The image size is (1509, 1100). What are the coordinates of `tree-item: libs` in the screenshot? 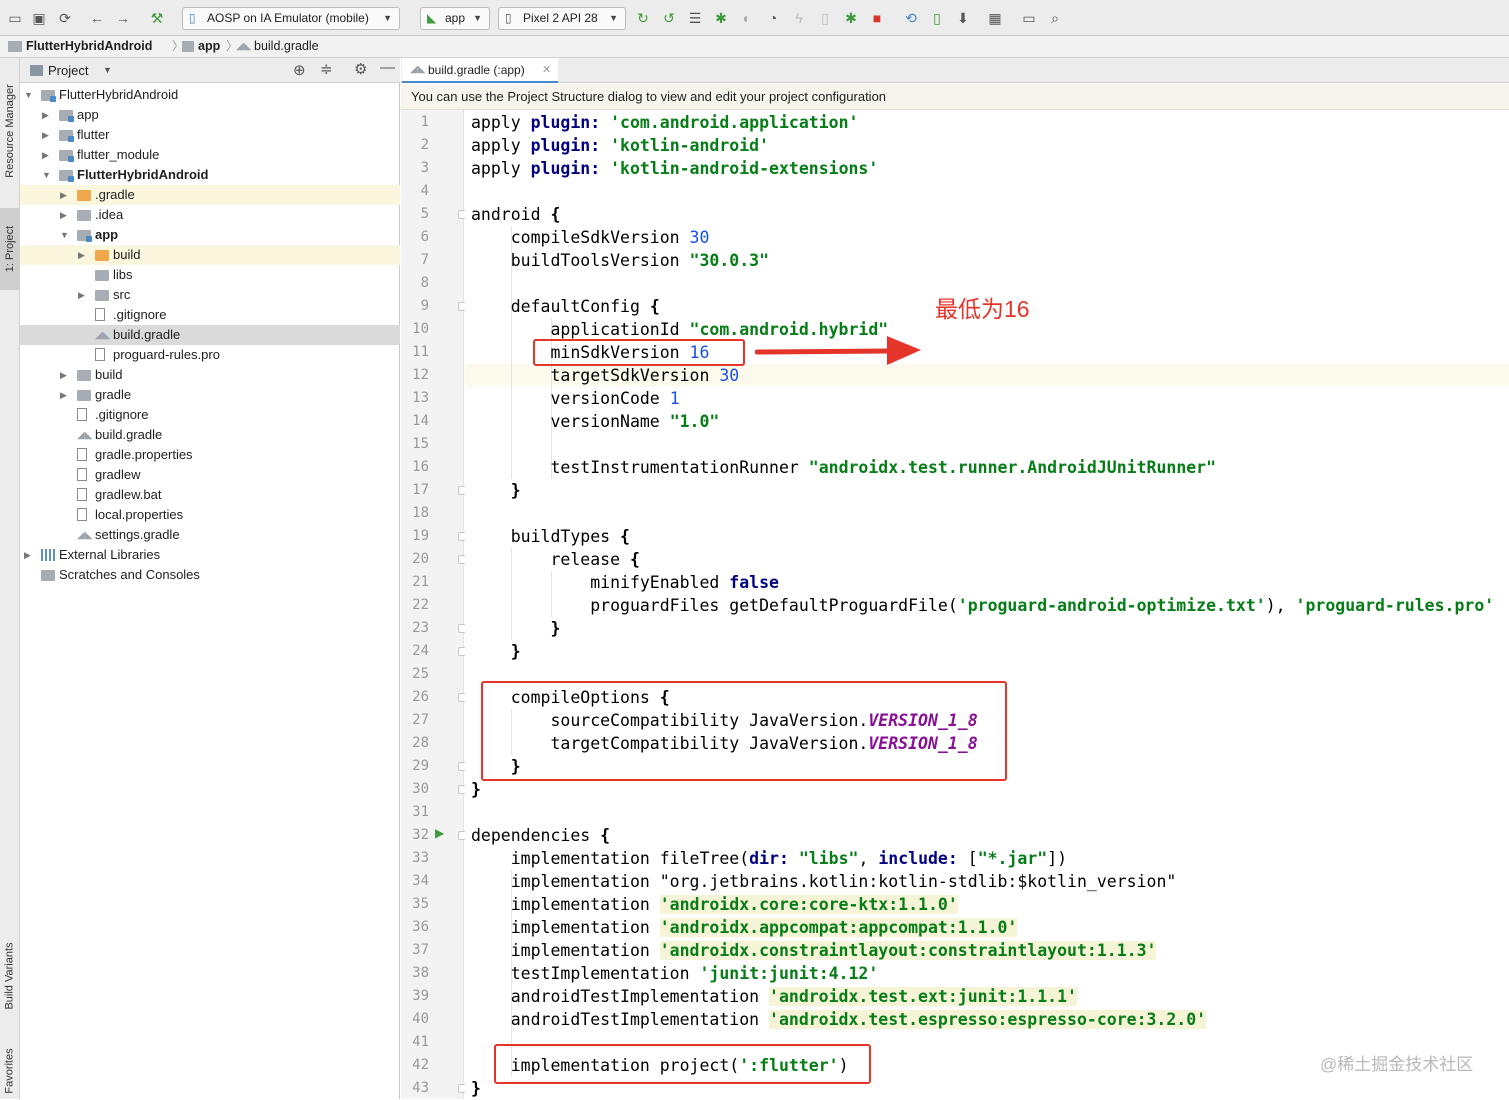 It's located at (210, 275).